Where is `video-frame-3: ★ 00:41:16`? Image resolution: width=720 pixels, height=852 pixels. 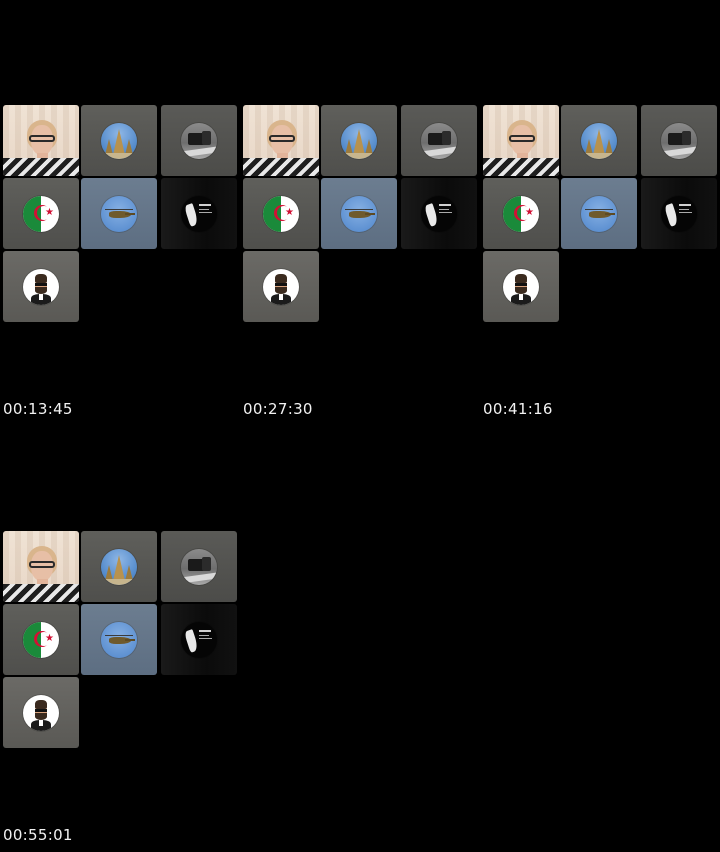
video-frame-3: ★ 00:41:16 is located at coordinates (601, 265).